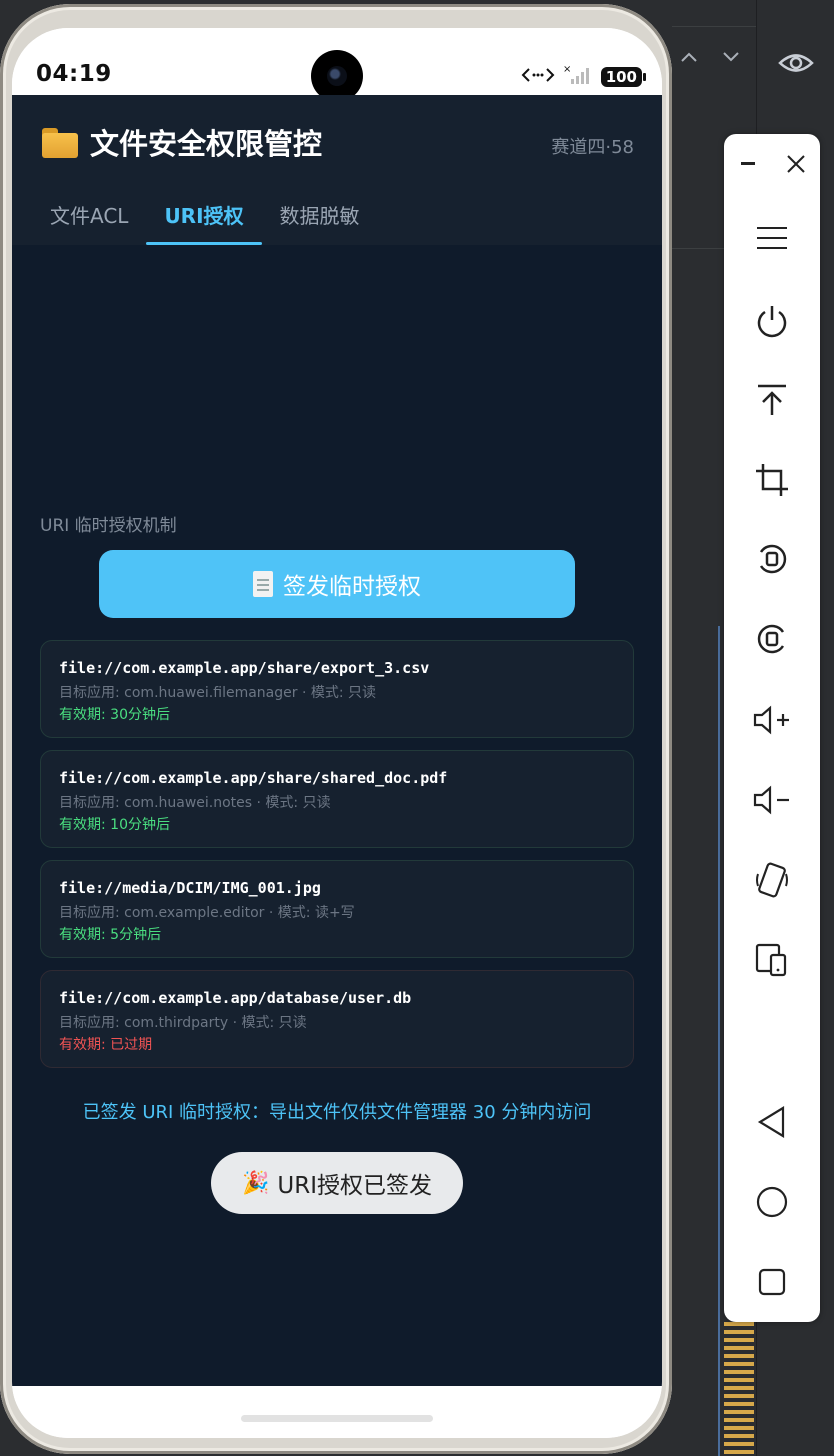 This screenshot has width=834, height=1456. I want to click on grant-path: file://media/DCIM/IMG_001.jpg, so click(190, 888).